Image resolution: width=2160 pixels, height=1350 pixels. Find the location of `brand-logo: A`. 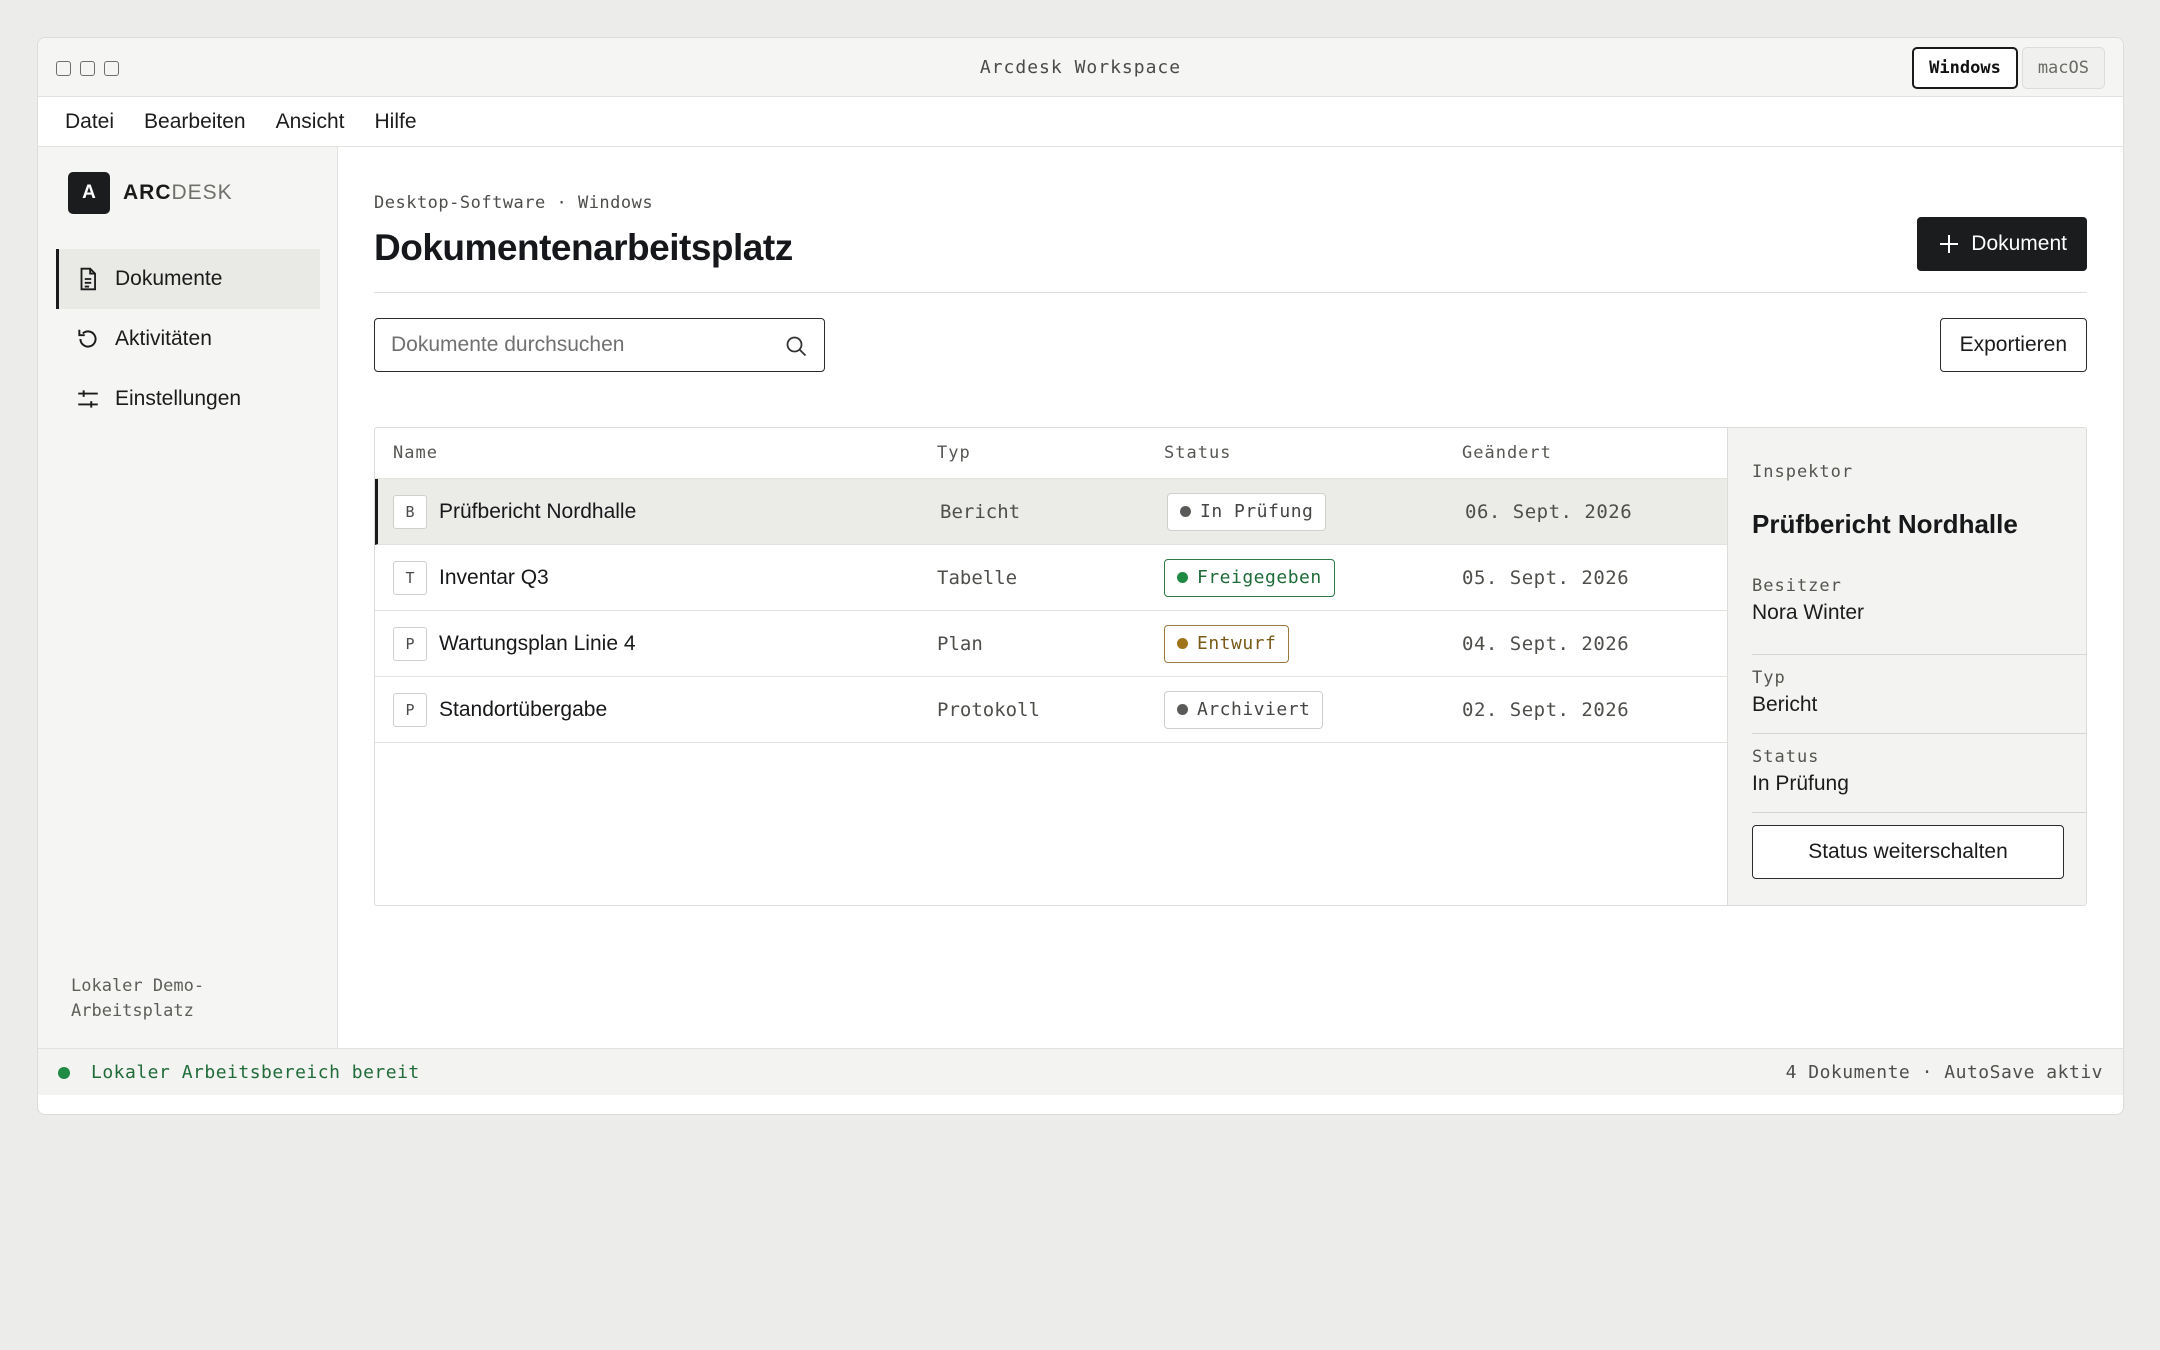

brand-logo: A is located at coordinates (89, 193).